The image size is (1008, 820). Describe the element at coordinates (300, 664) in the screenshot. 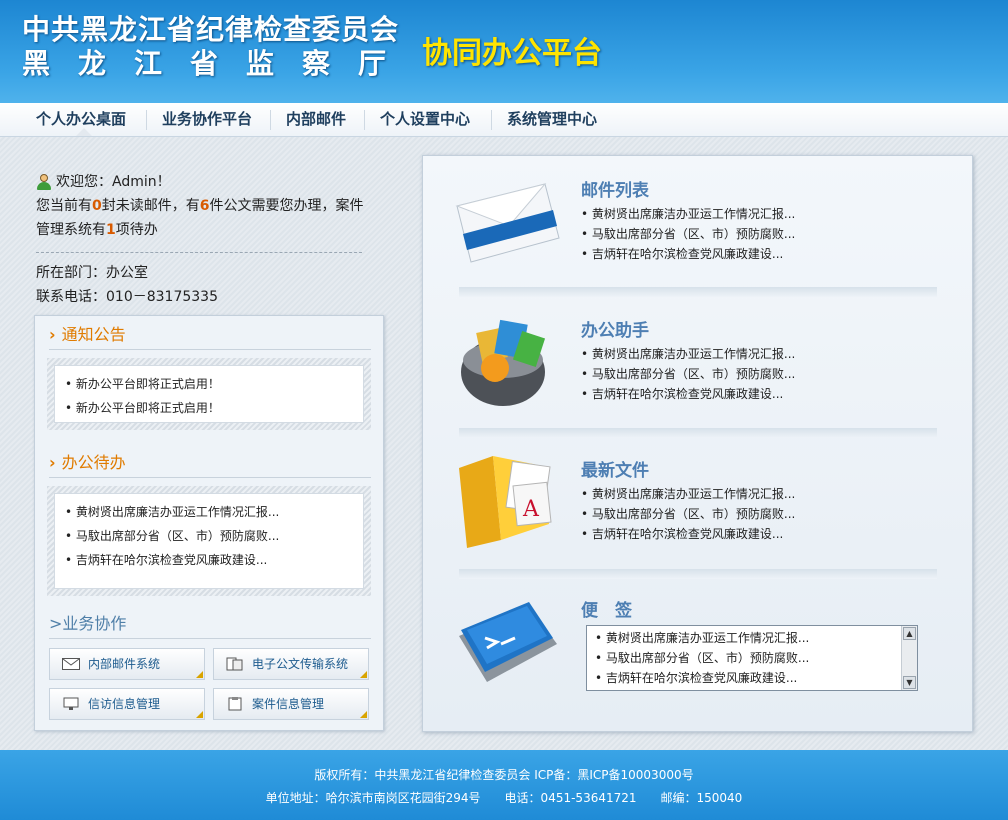

I see `button-label: 电子公文传输系统` at that location.